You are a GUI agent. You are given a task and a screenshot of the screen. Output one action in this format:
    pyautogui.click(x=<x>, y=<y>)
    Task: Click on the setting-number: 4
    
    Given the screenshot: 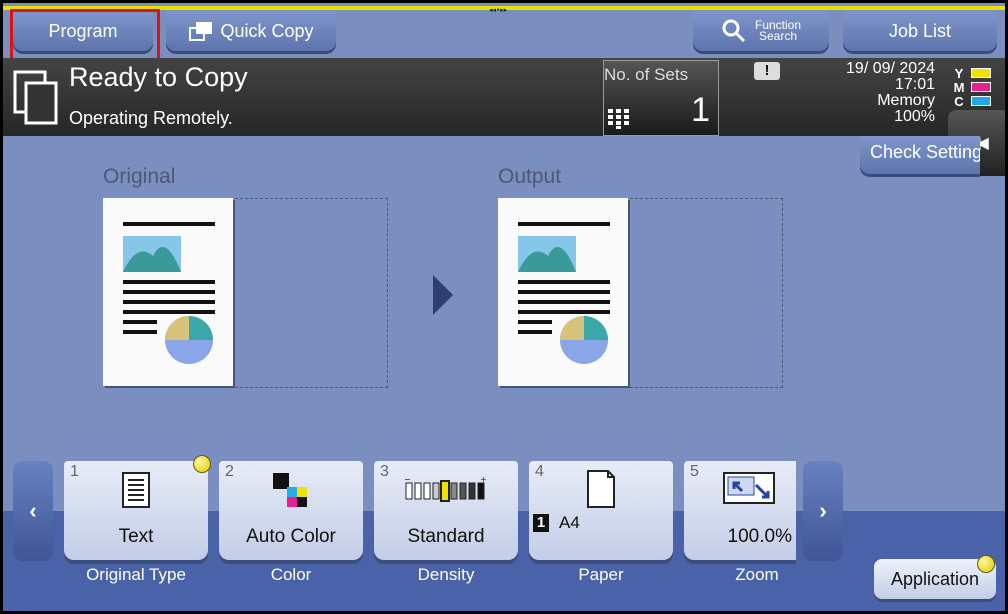 What is the action you would take?
    pyautogui.click(x=539, y=471)
    